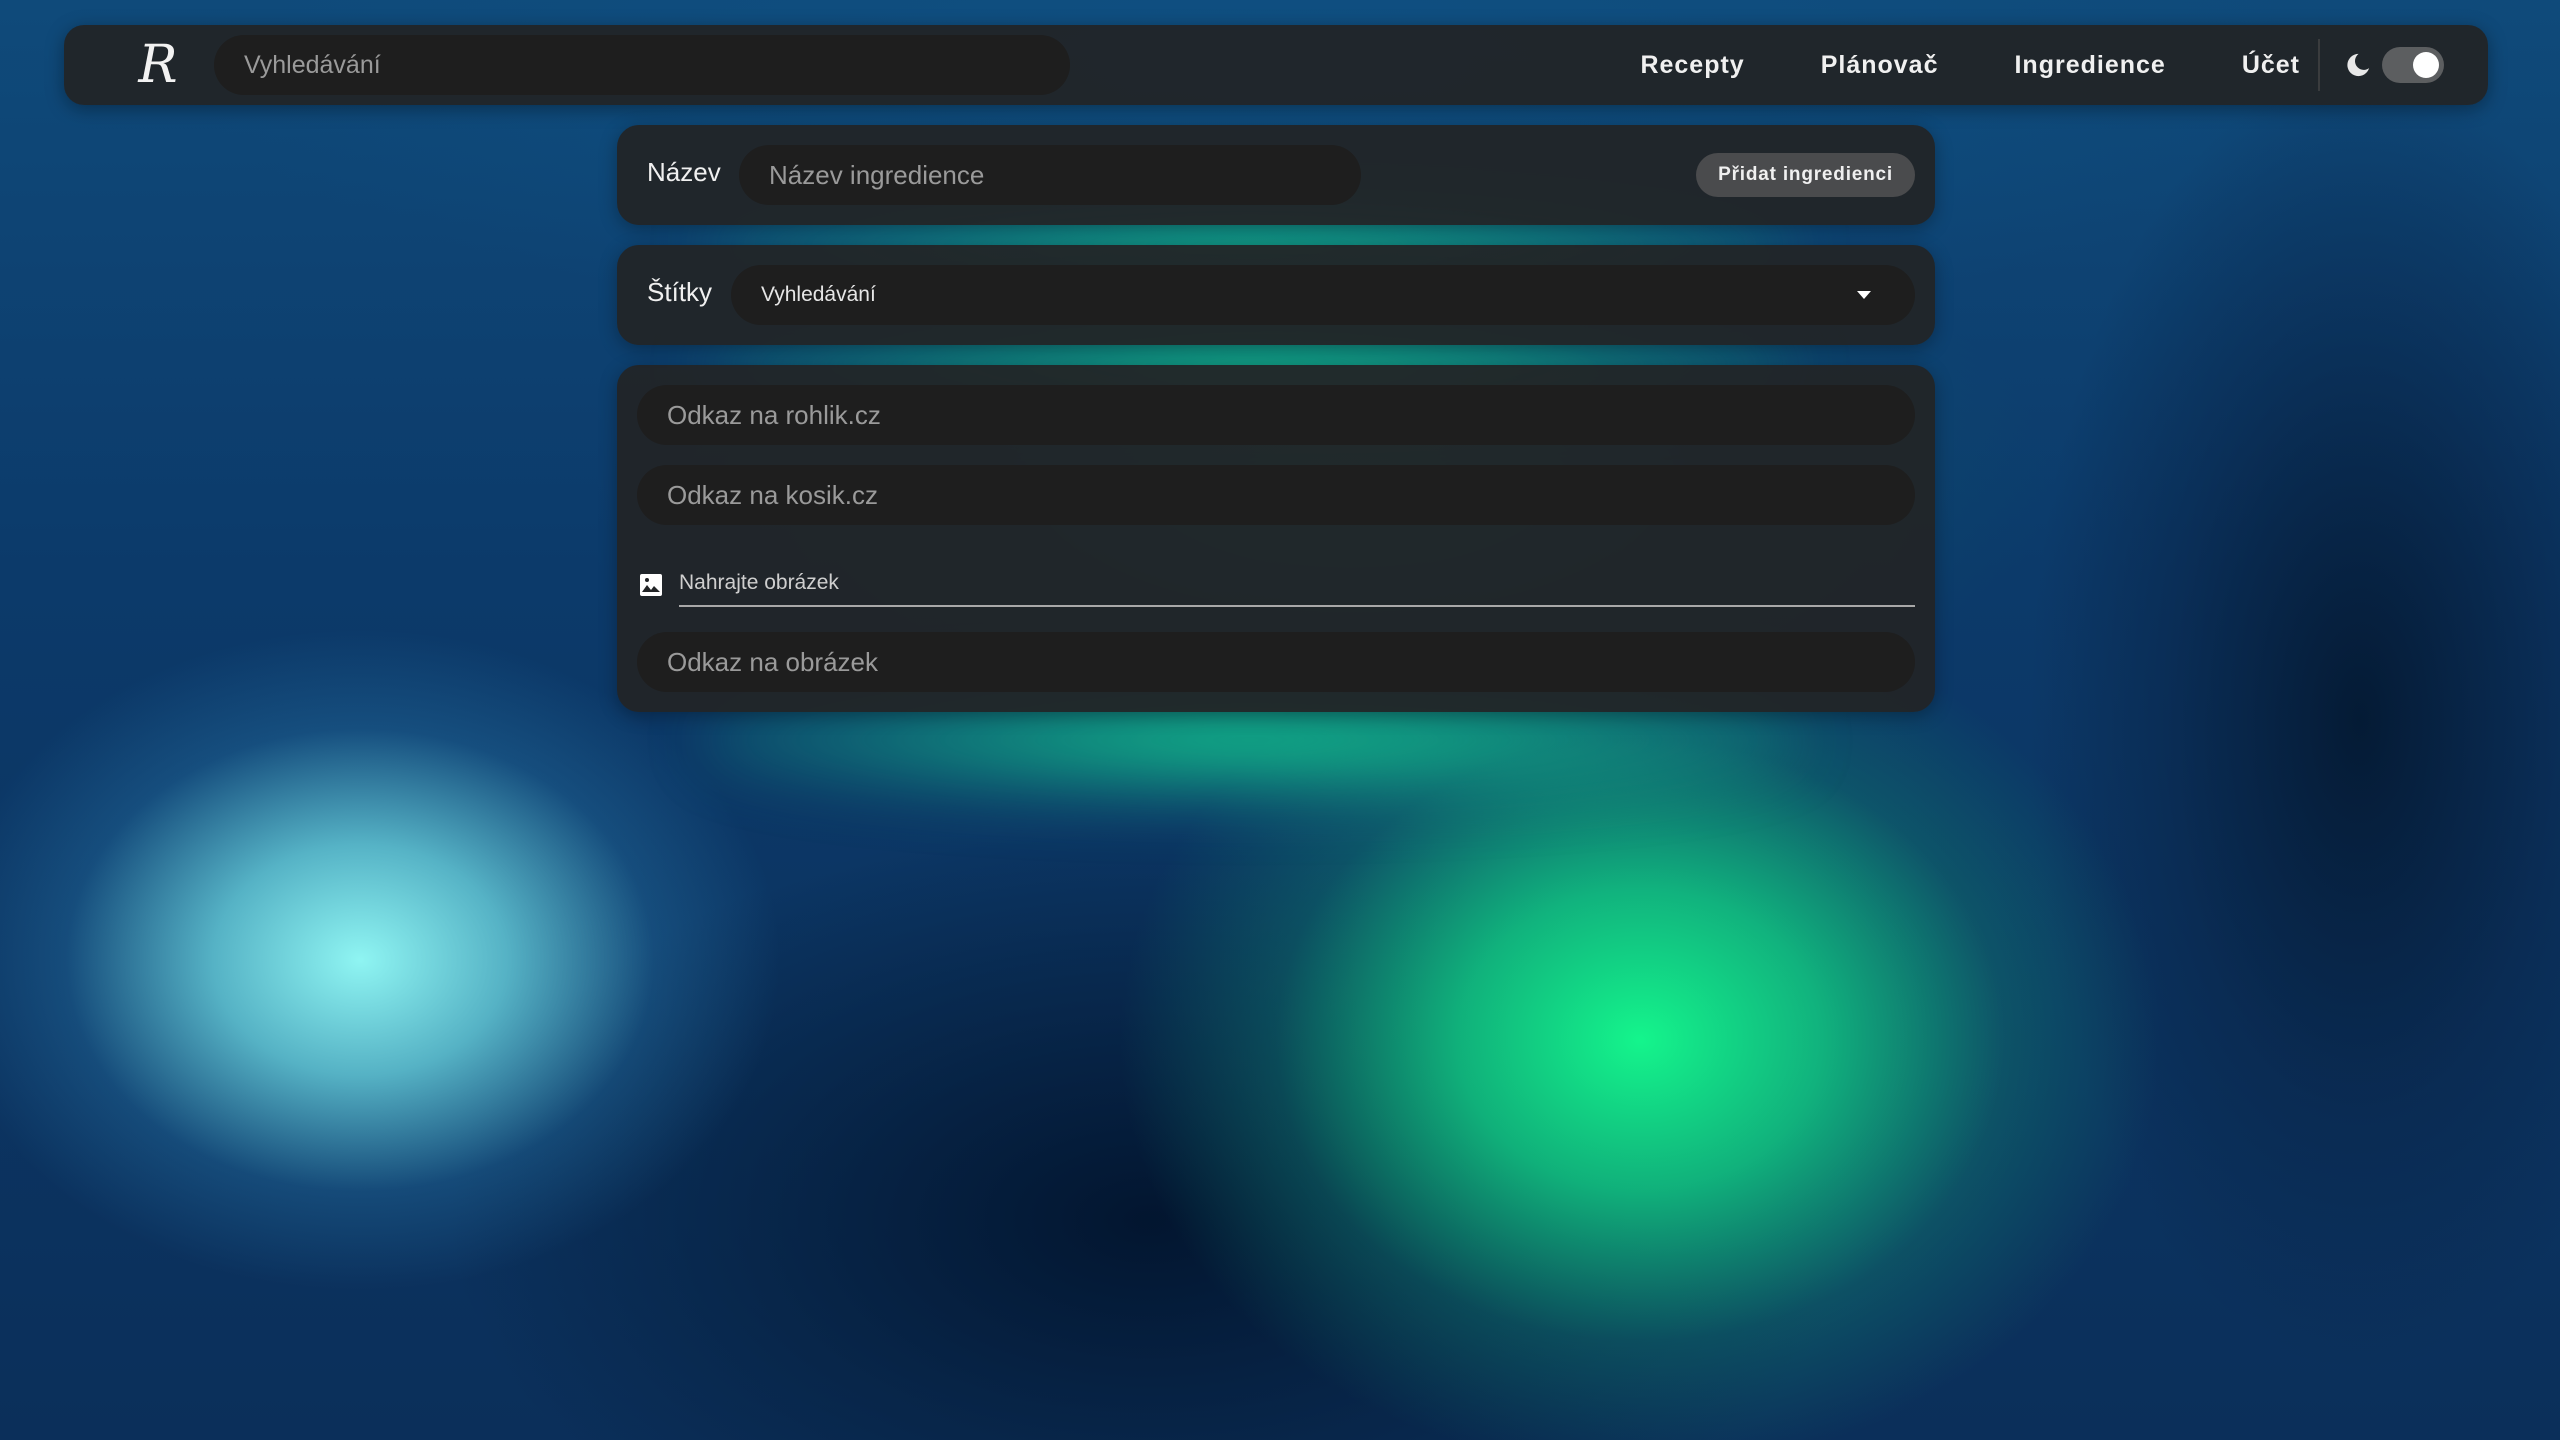 The height and width of the screenshot is (1440, 2560). Describe the element at coordinates (2271, 65) in the screenshot. I see `nav-link-ucet: Účet` at that location.